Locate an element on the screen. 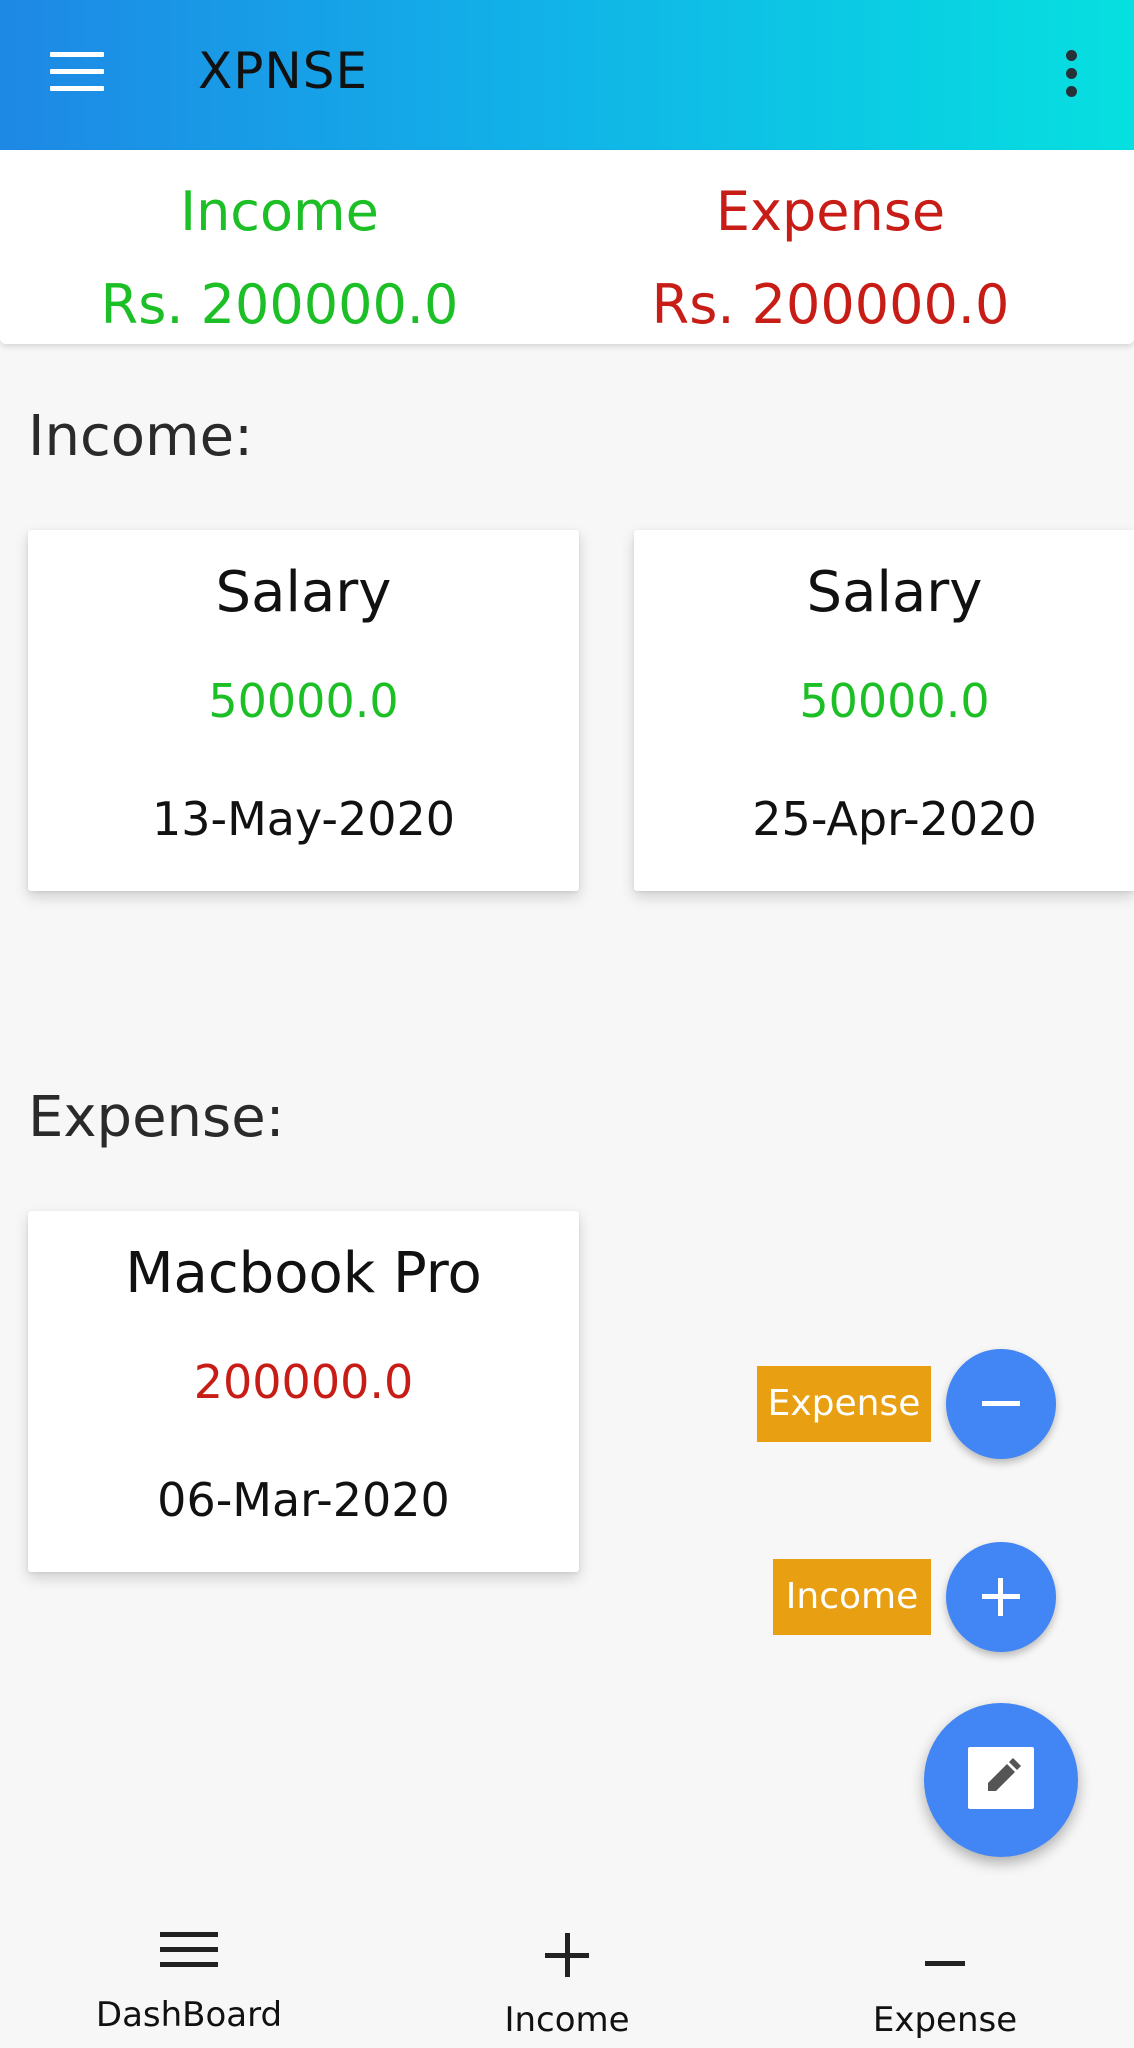 This screenshot has width=1134, height=2048. nav-expense: Expense is located at coordinates (945, 1974).